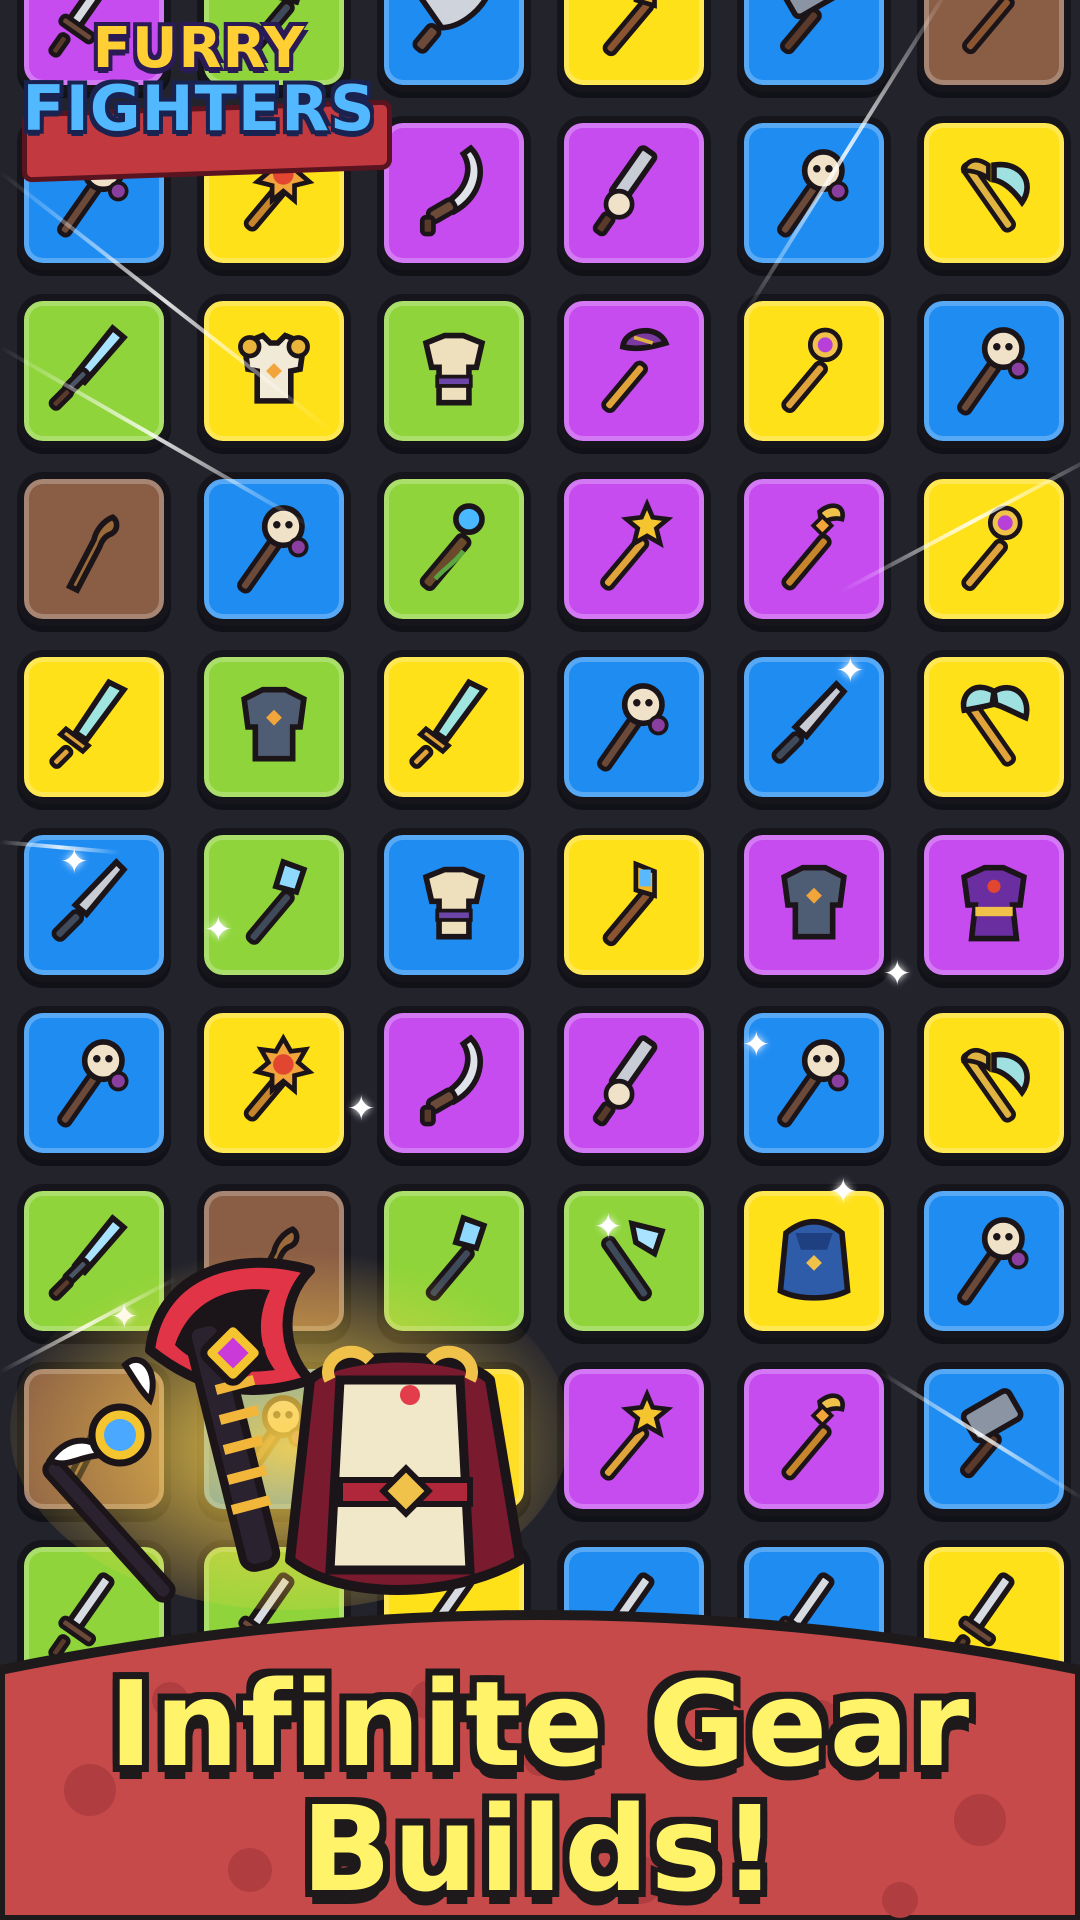  I want to click on logo-line2: FIGHTERS, so click(199, 108).